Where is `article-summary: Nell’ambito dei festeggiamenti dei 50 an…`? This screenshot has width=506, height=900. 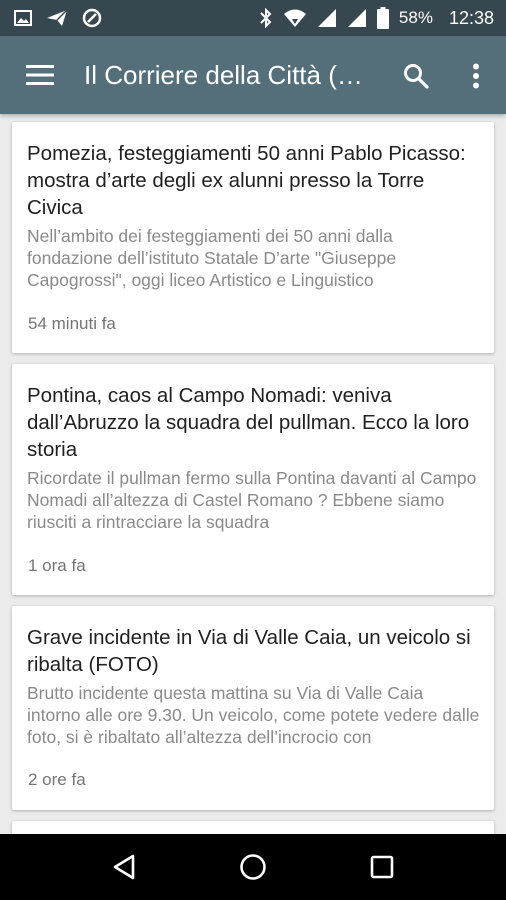
article-summary: Nell’ambito dei festeggiamenti dei 50 an… is located at coordinates (212, 258).